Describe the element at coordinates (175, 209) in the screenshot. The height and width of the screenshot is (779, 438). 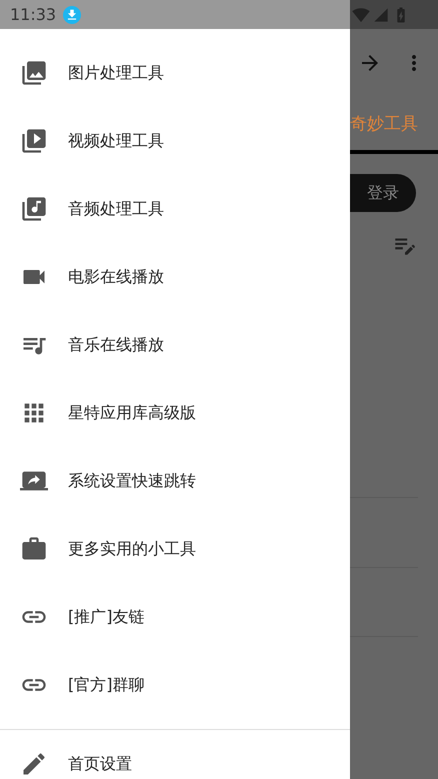
I see `drawer-item: 音频处理工具` at that location.